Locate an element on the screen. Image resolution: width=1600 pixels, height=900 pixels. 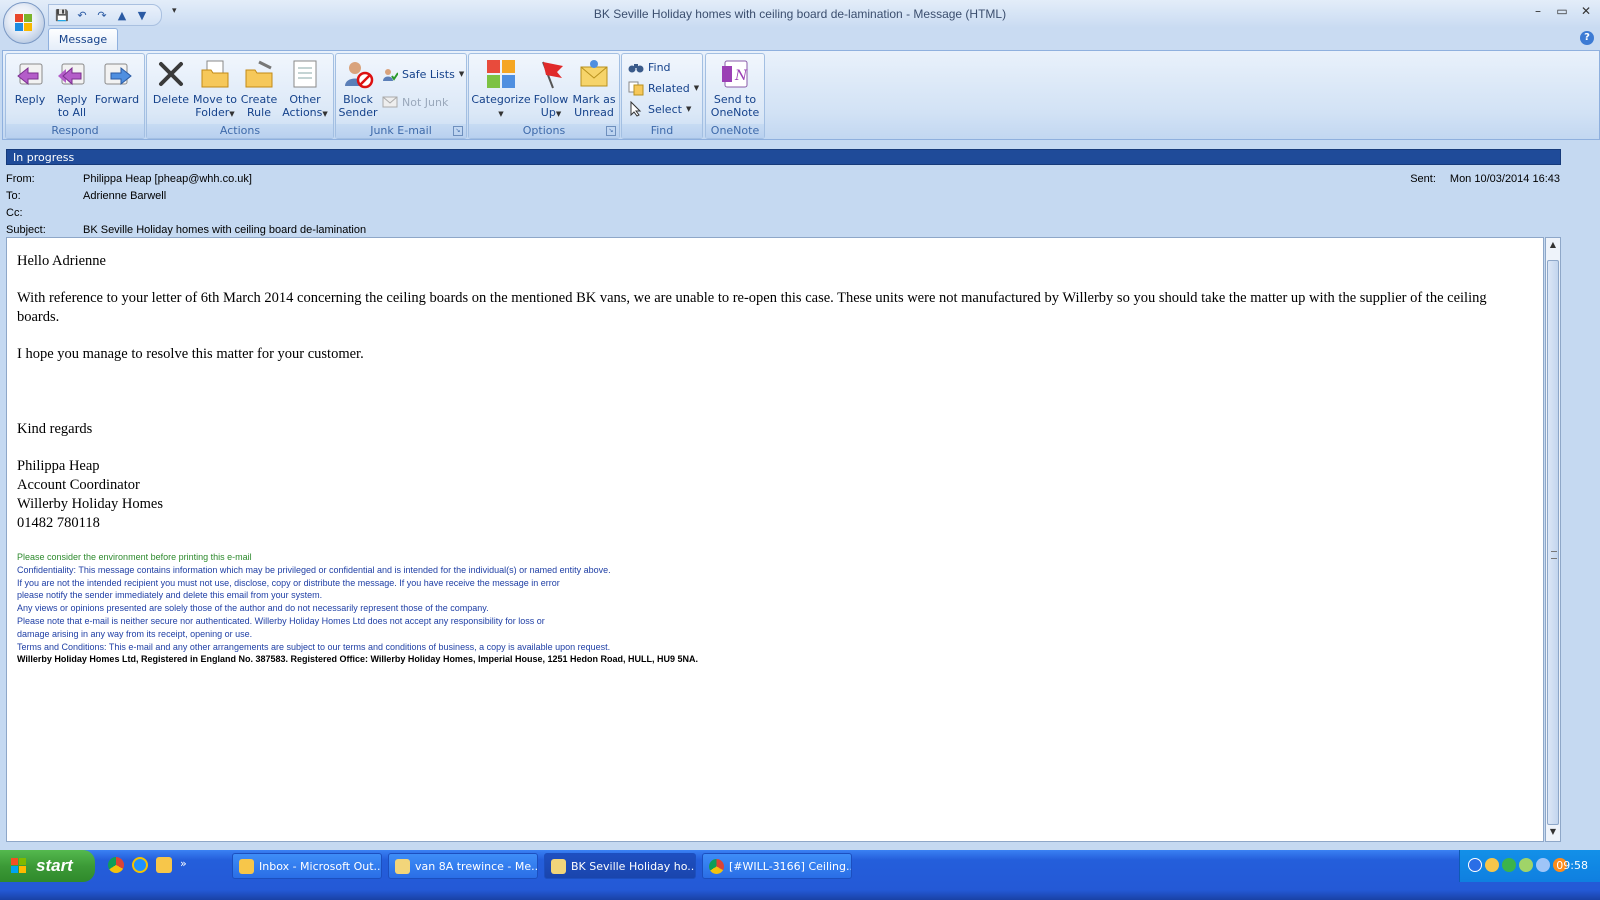
group-respond: Reply Reply to All Forward Respond is located at coordinates (75, 96).